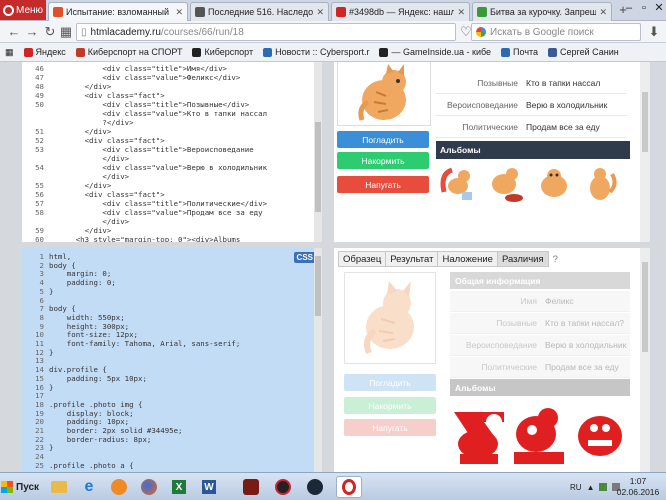 The width and height of the screenshot is (666, 500). Describe the element at coordinates (41, 326) in the screenshot. I see `line-number: 9` at that location.